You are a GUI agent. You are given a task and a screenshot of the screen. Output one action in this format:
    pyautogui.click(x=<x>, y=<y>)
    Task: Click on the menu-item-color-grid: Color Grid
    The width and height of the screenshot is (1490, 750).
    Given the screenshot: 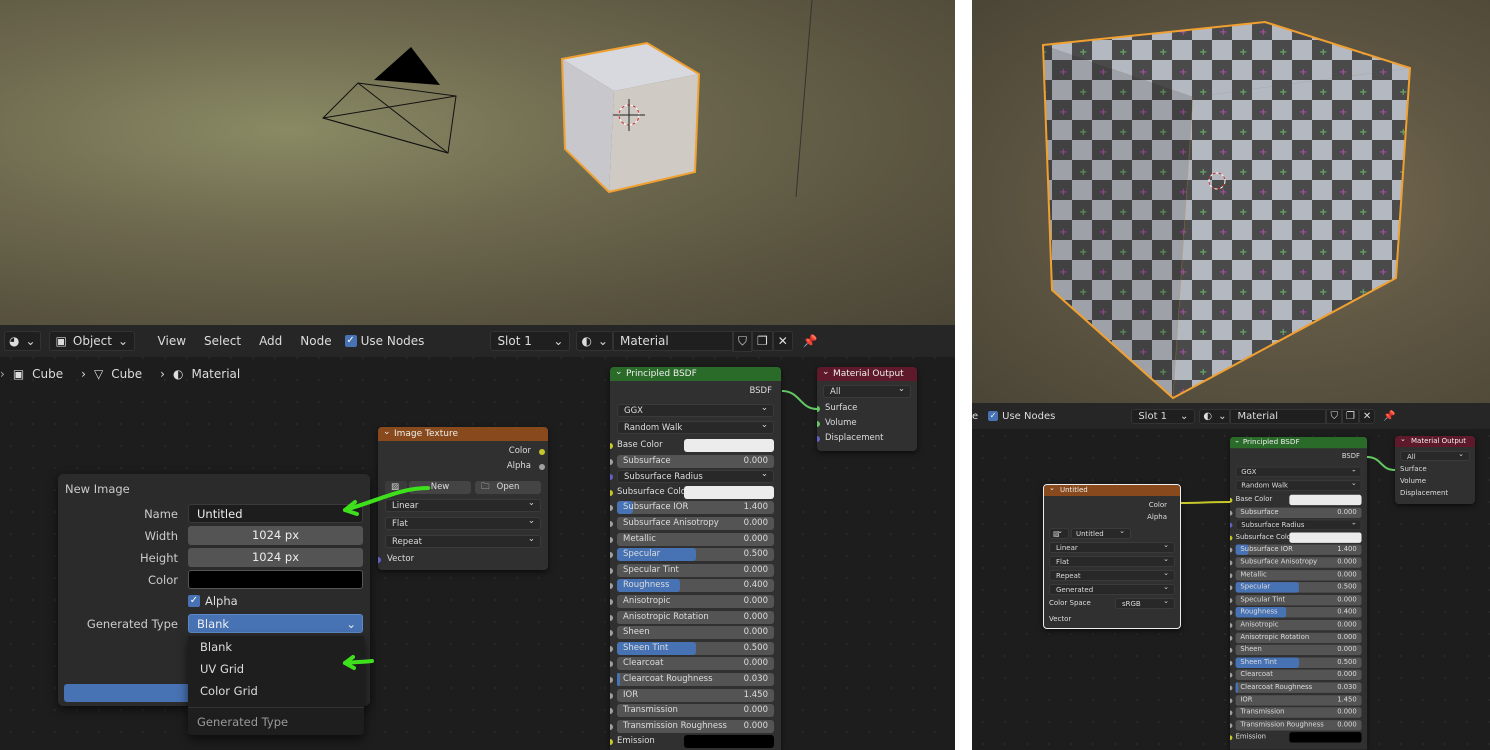 What is the action you would take?
    pyautogui.click(x=276, y=691)
    